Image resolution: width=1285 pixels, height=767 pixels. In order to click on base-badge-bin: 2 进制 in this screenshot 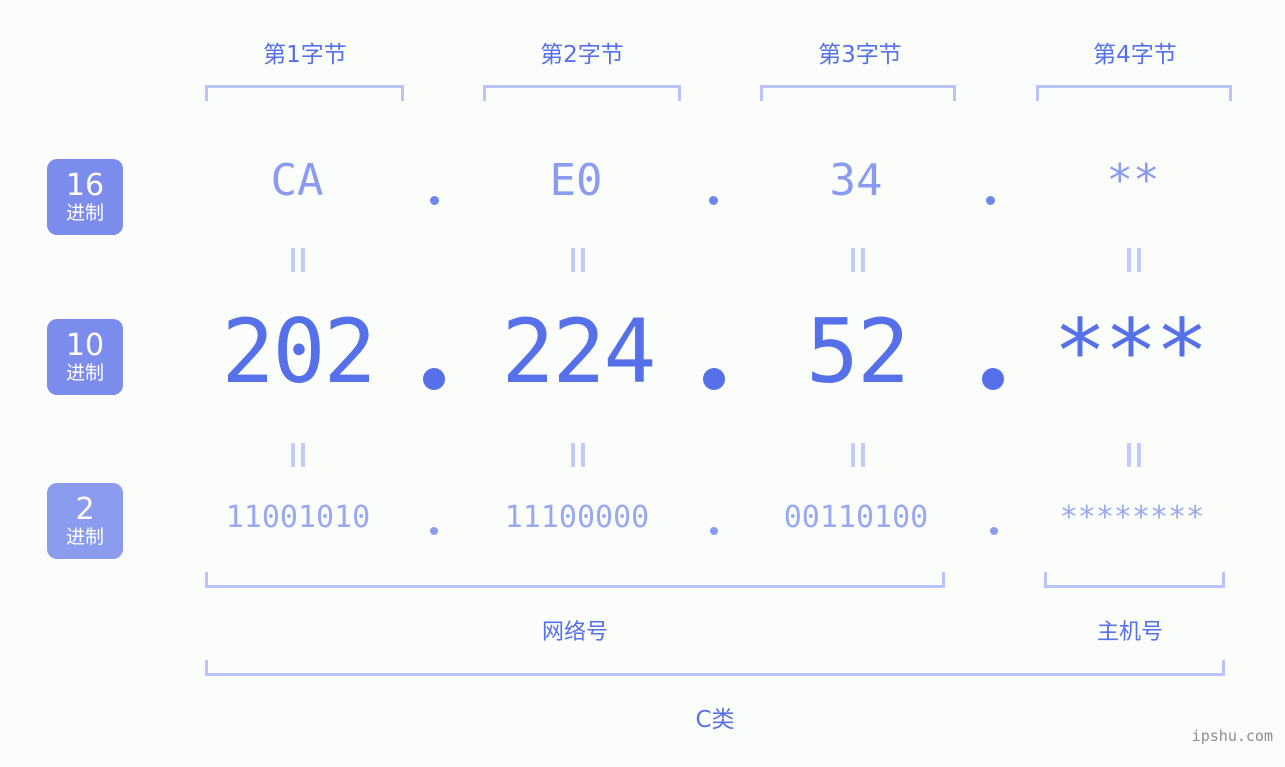, I will do `click(85, 521)`.